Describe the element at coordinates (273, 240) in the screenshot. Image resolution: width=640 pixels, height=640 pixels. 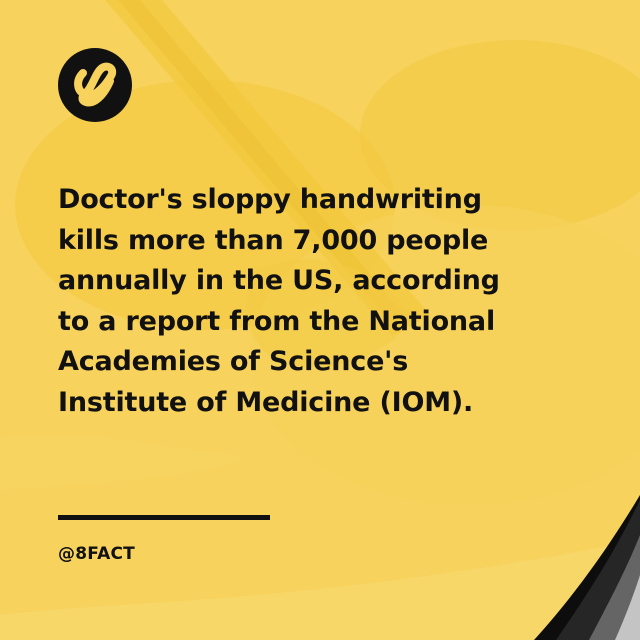
I see `headline-line: kills more than 7,000 people` at that location.